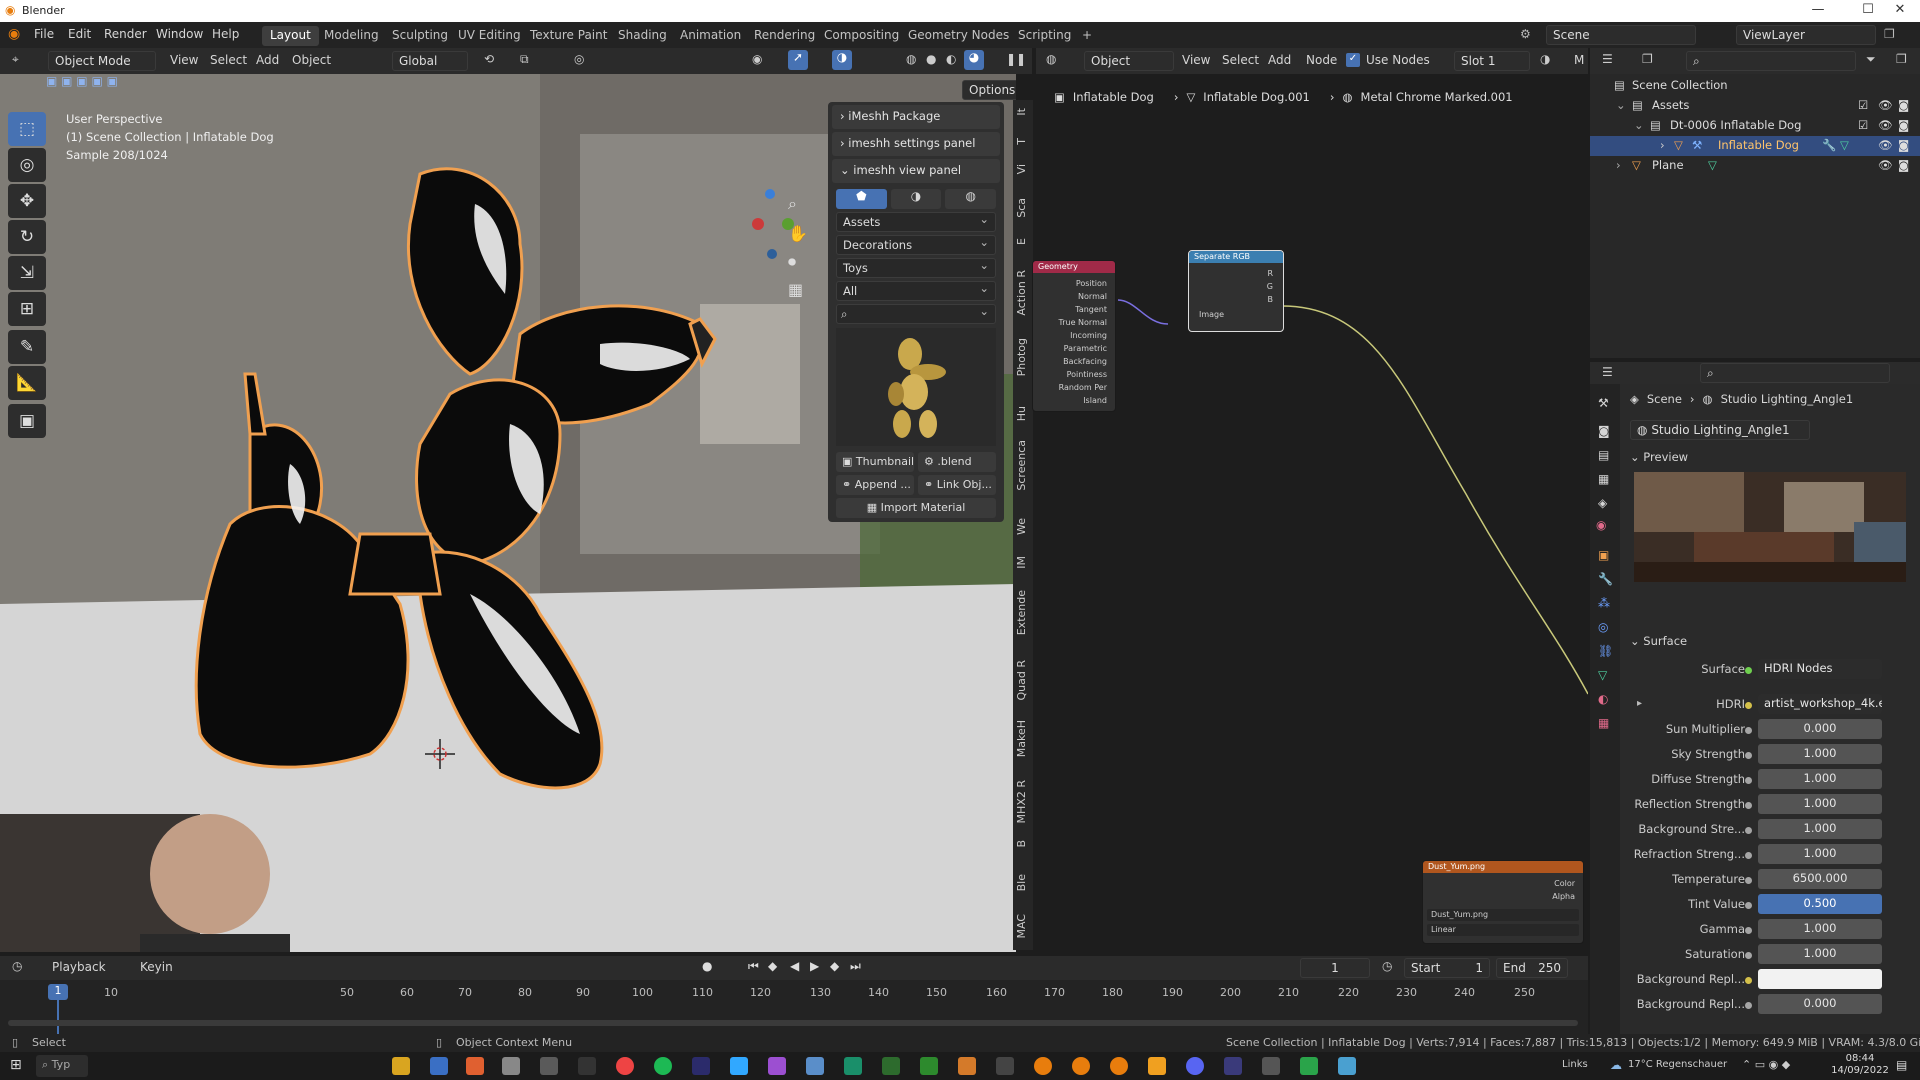 This screenshot has width=1920, height=1080. What do you see at coordinates (27, 129) in the screenshot?
I see `select-box-tool: ⬚` at bounding box center [27, 129].